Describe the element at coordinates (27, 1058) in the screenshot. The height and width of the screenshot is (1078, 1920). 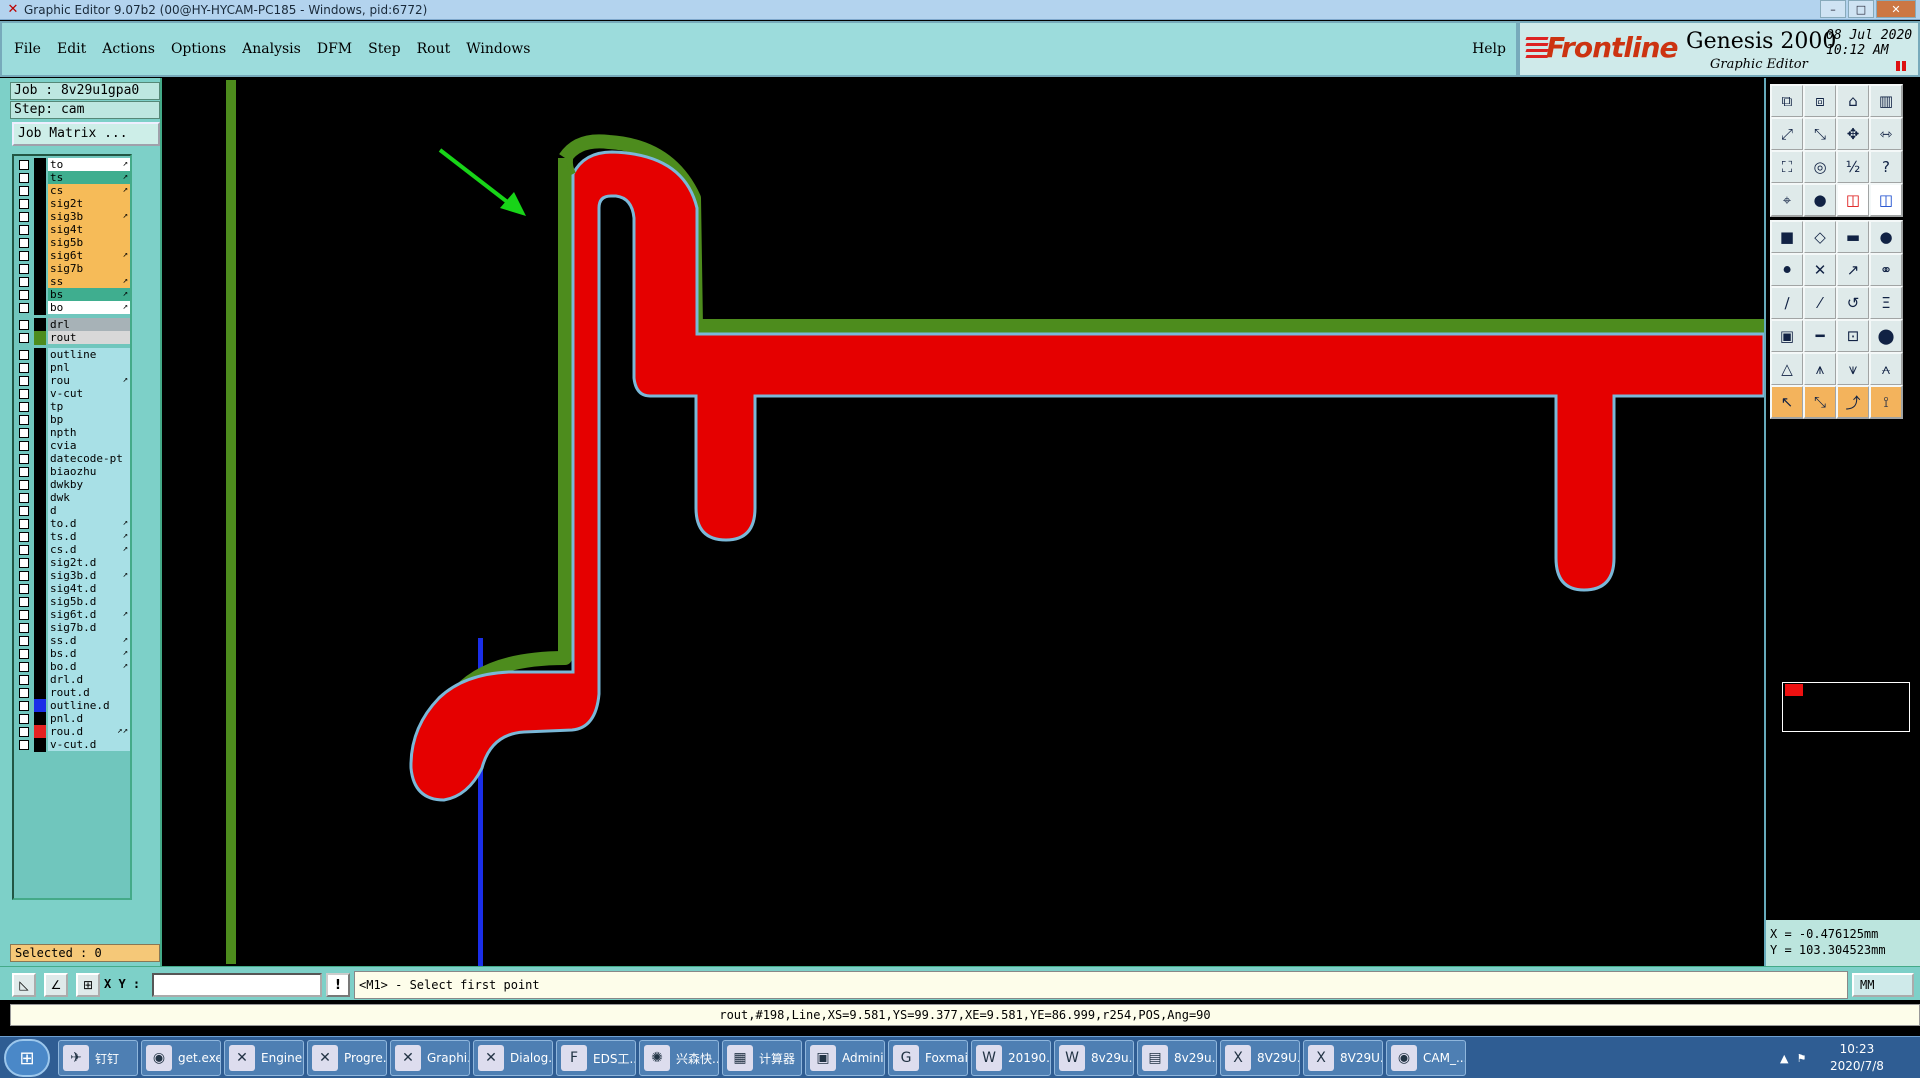
I see `start-button: ⊞` at that location.